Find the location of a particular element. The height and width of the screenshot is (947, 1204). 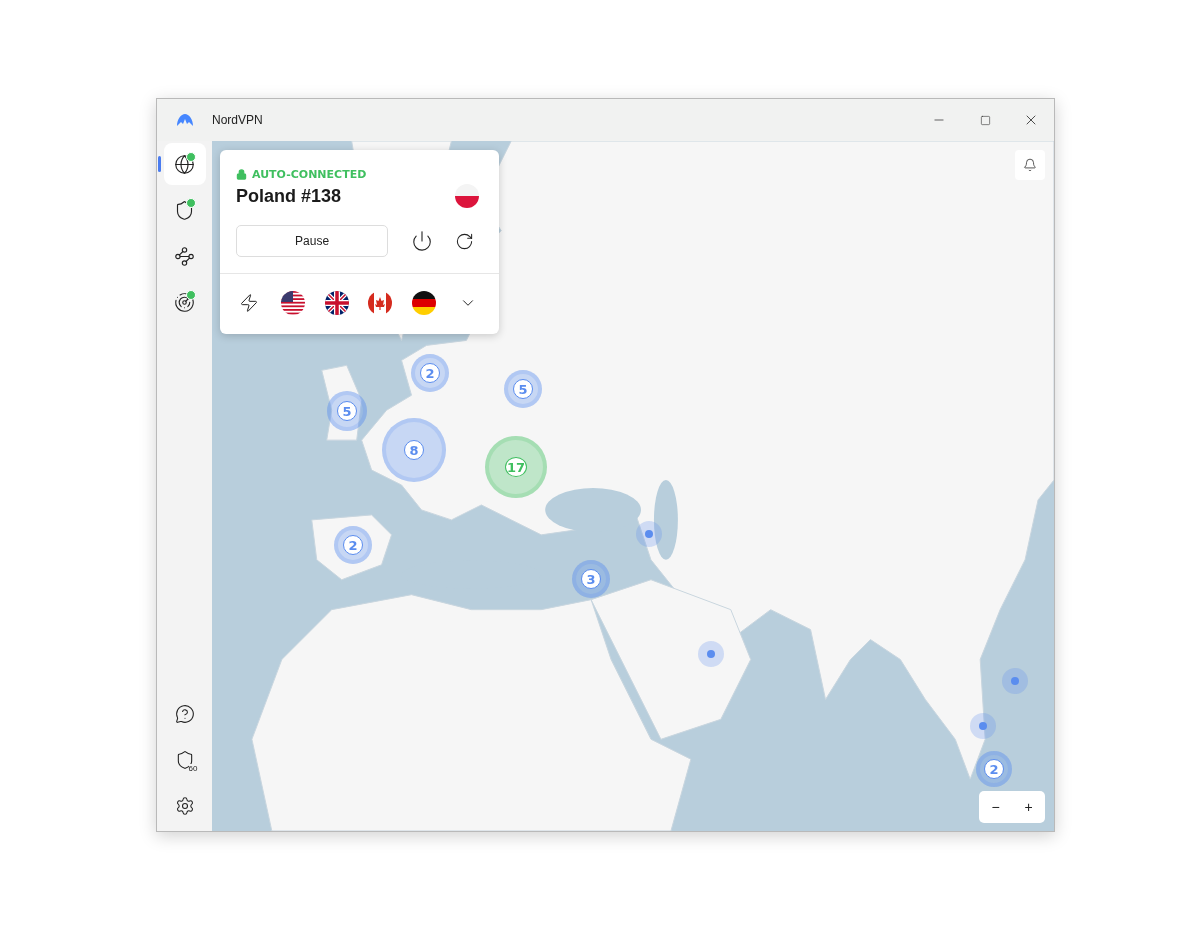

maximize-icon is located at coordinates (985, 120).